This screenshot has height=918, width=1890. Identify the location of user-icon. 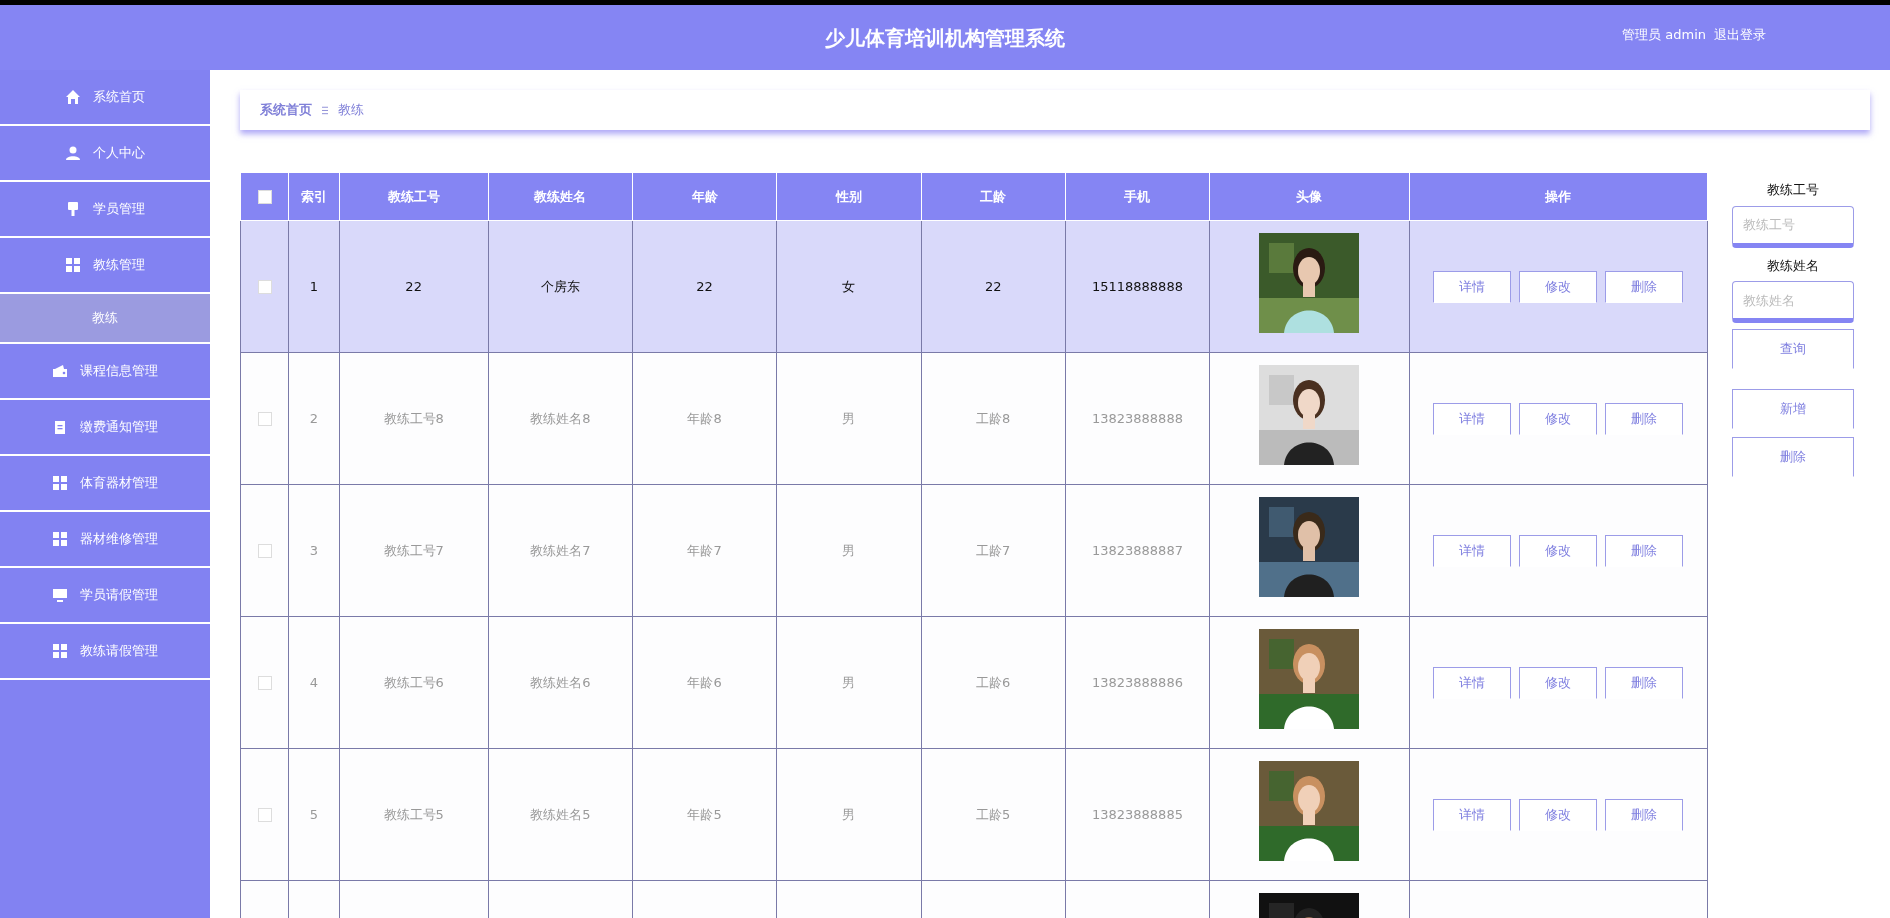
(73, 153).